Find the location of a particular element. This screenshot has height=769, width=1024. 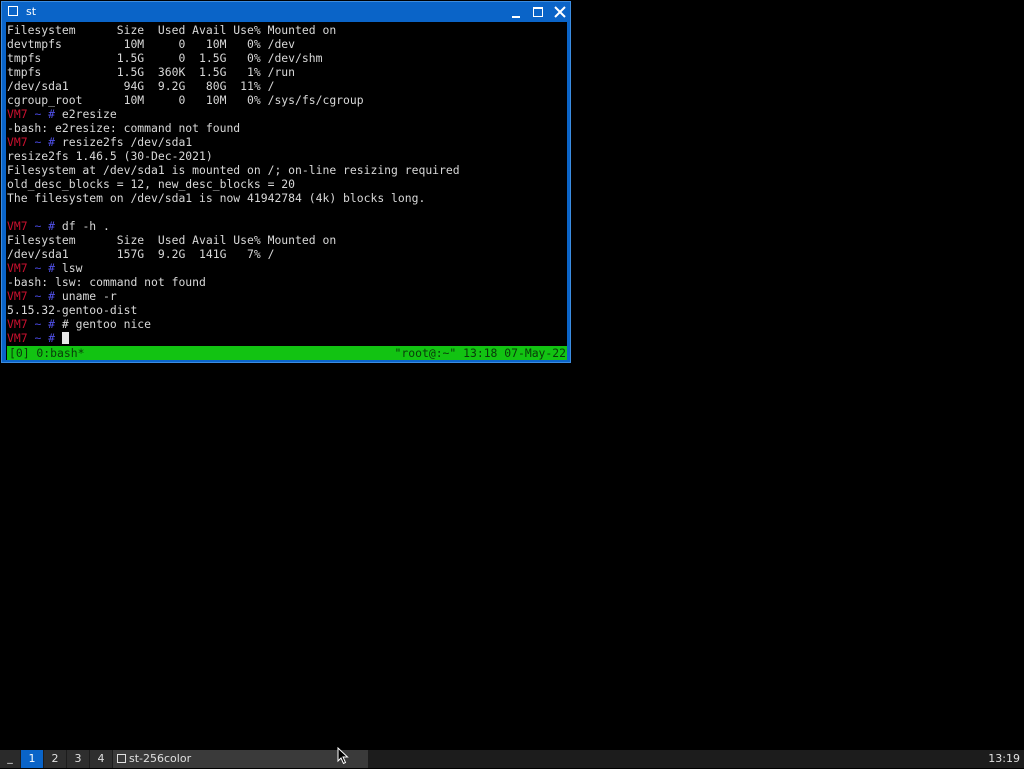

taskbar-task-st: st-256color is located at coordinates (240, 759).